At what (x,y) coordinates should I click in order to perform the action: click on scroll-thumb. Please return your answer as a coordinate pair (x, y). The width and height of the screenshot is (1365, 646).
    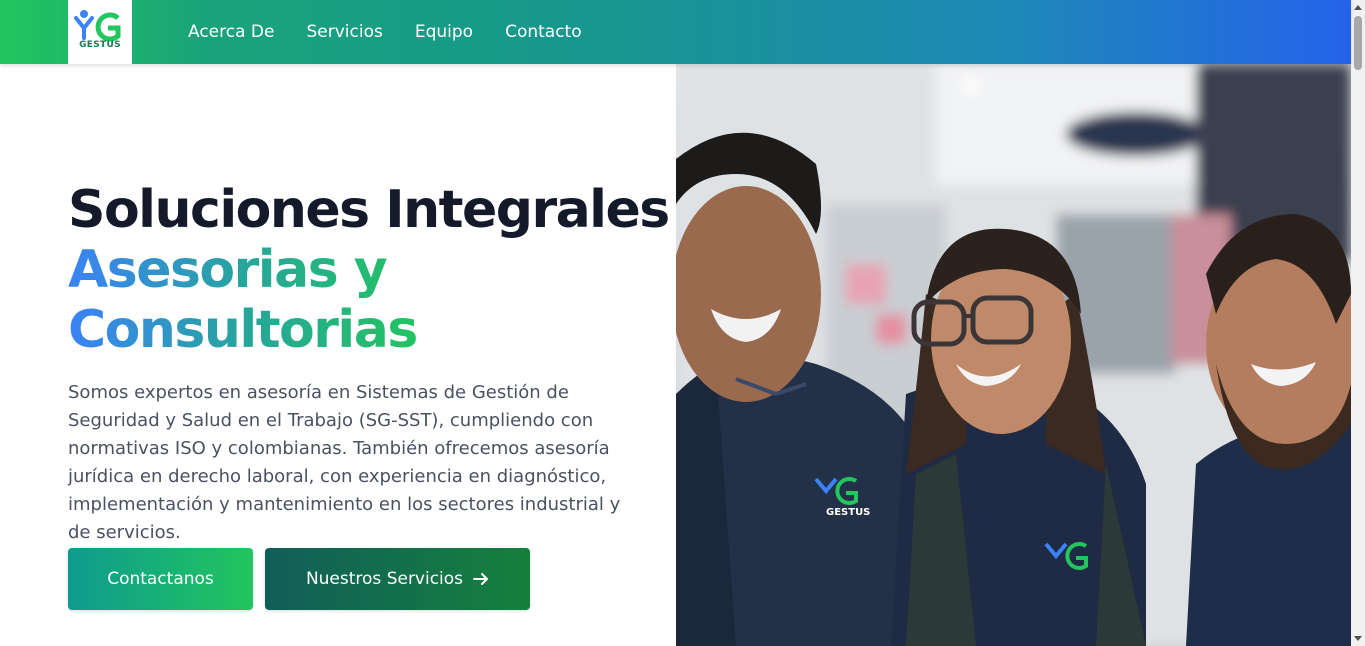
    Looking at the image, I should click on (1358, 43).